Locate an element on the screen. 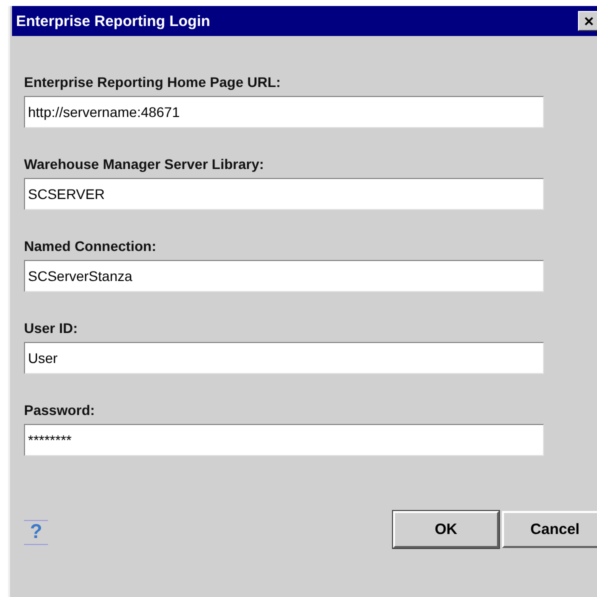 Image resolution: width=597 pixels, height=597 pixels. input-field: User is located at coordinates (284, 358).